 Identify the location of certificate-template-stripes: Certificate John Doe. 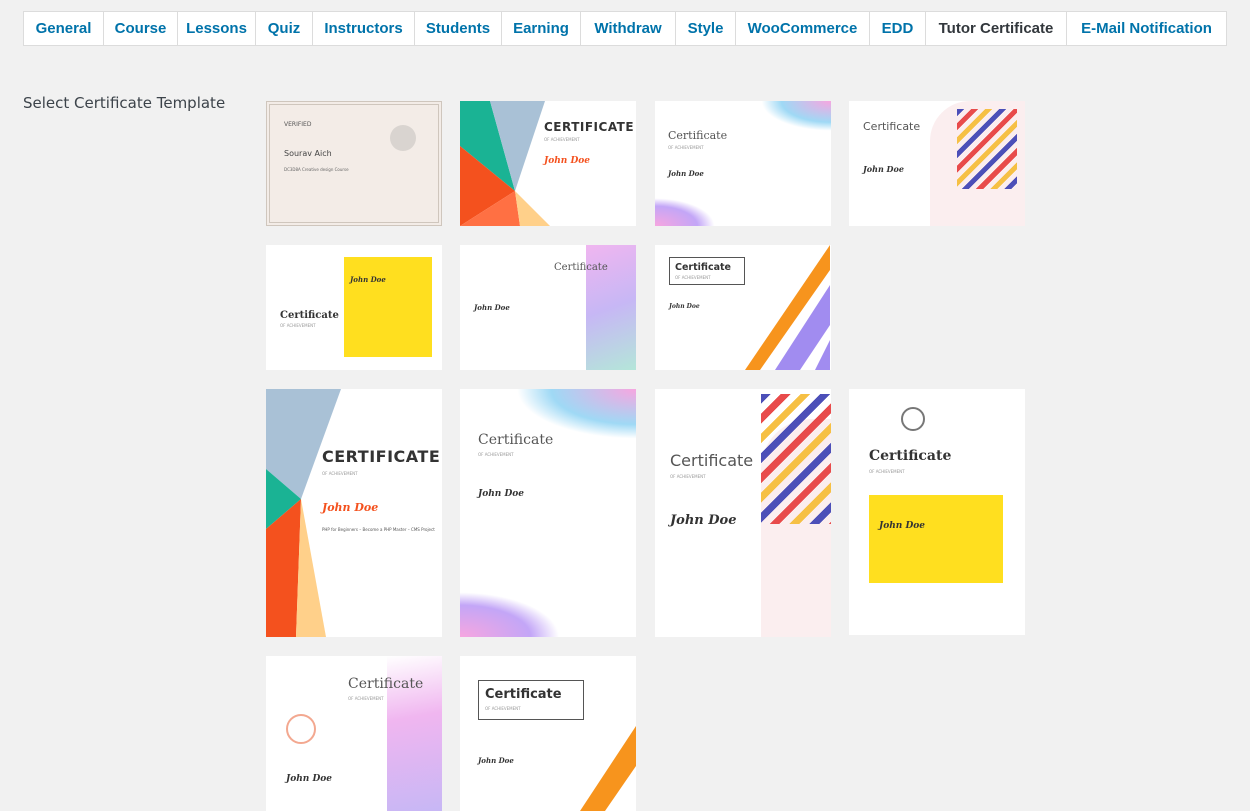
(937, 163).